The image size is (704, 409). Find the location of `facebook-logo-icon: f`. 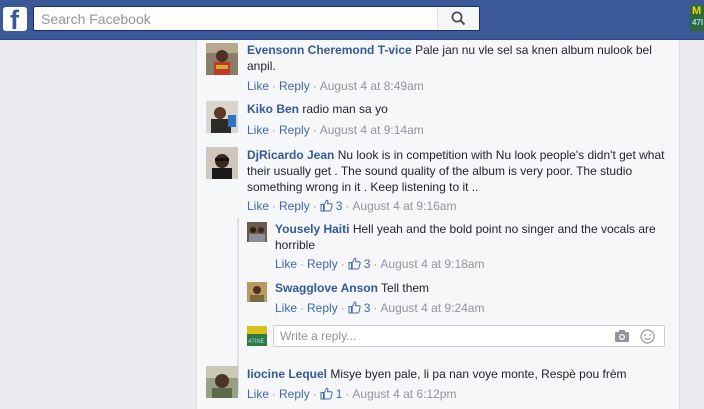

facebook-logo-icon: f is located at coordinates (15, 19).